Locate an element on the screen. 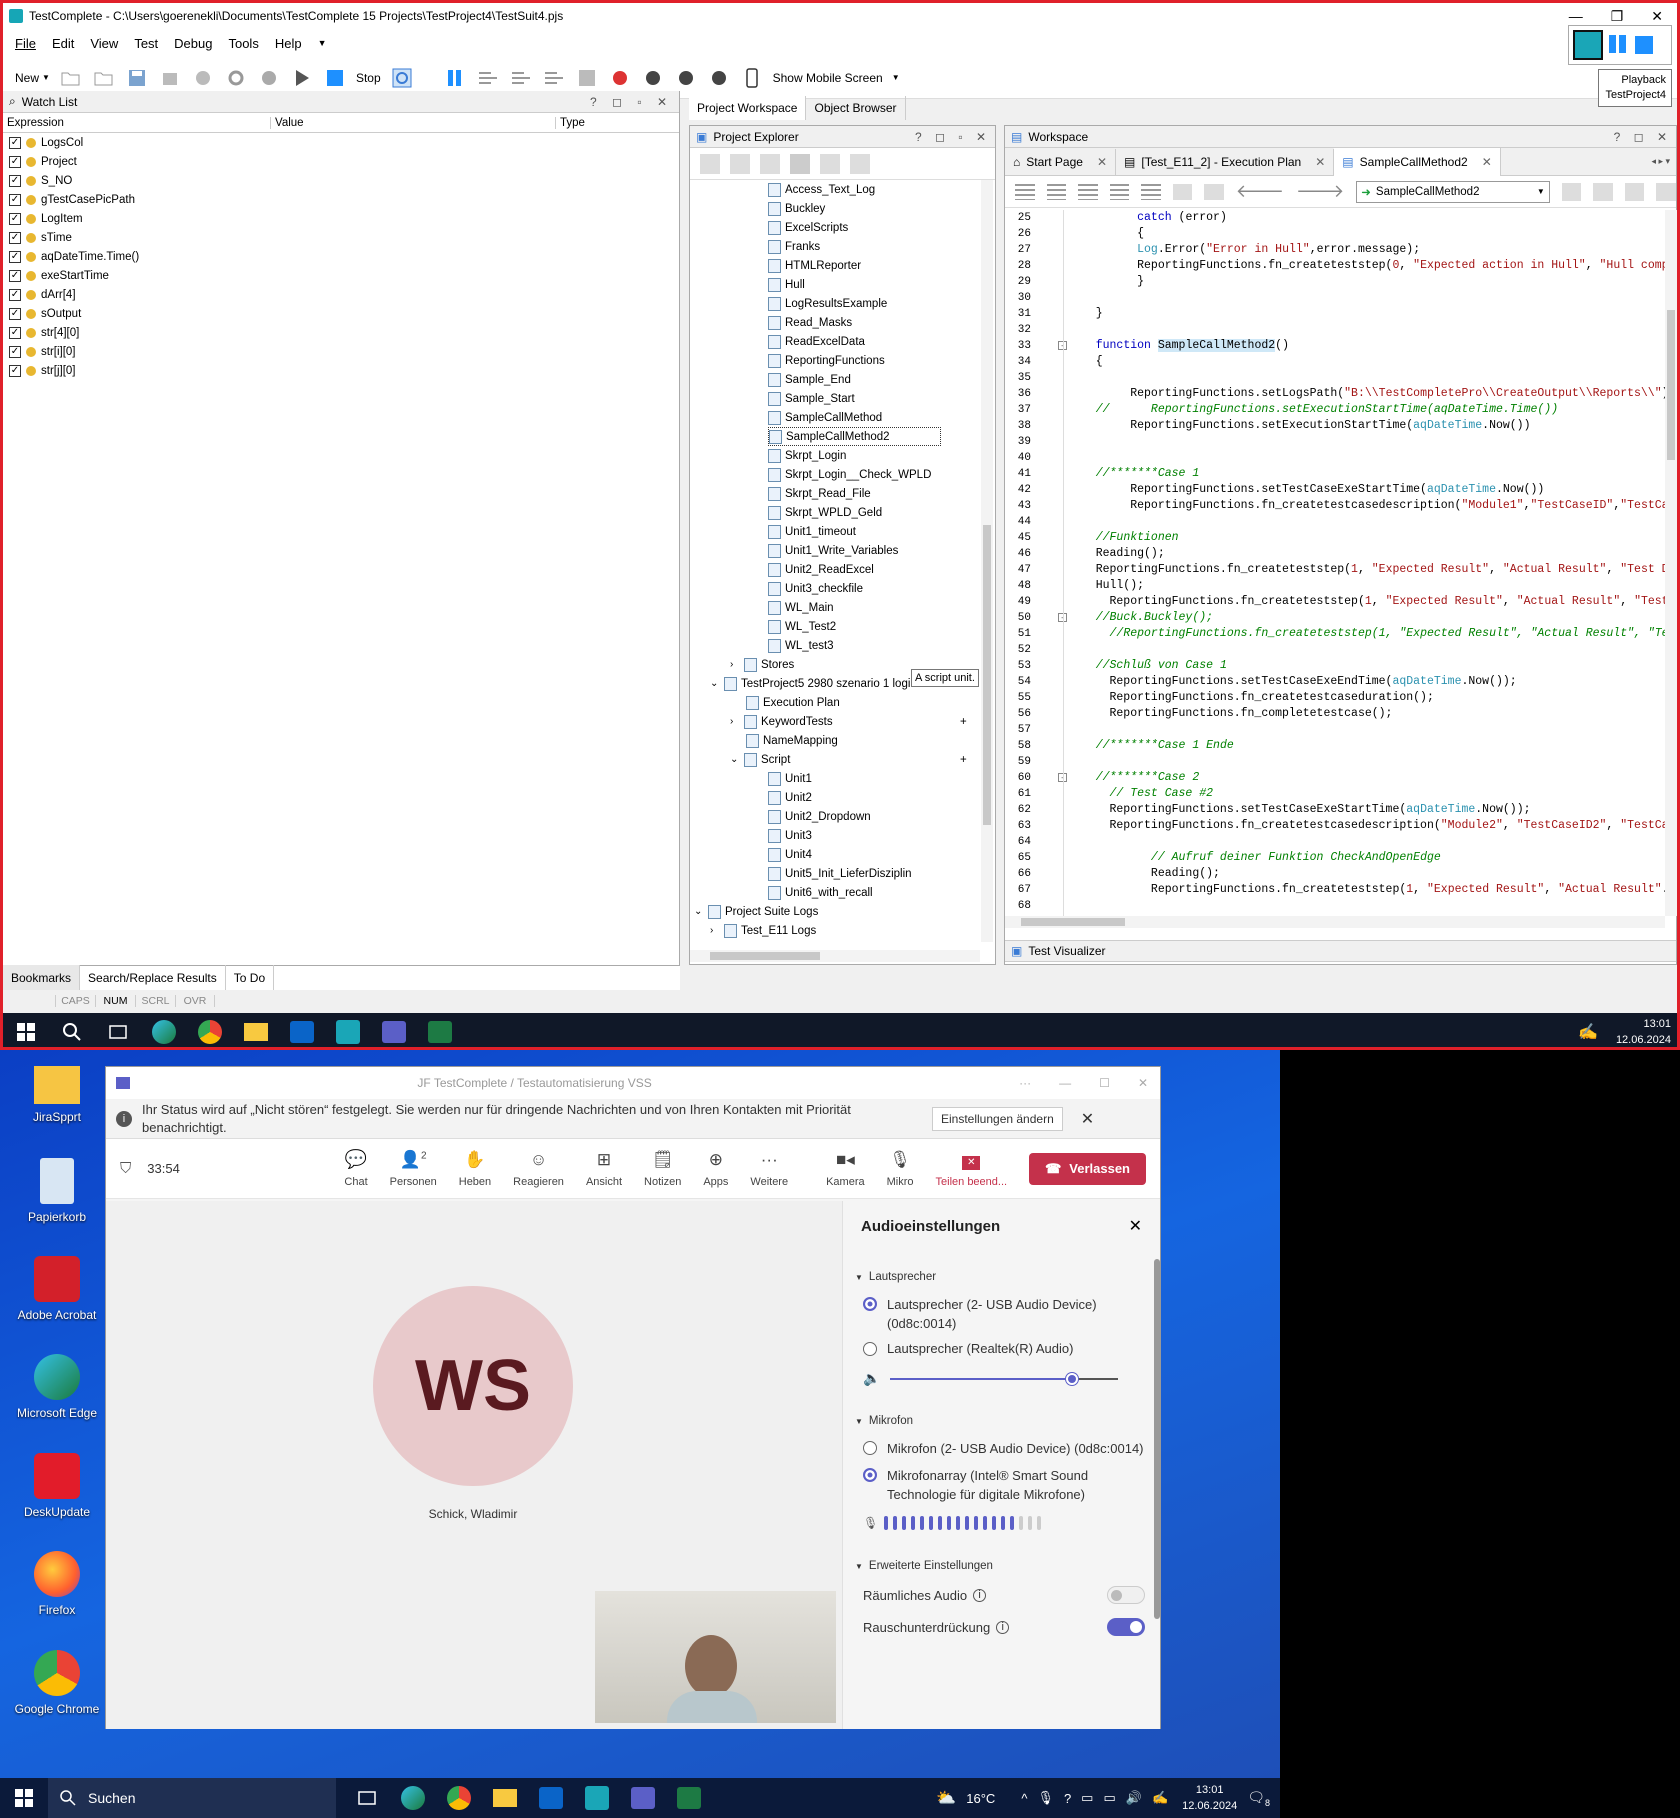 This screenshot has width=1680, height=1818. watch-row: ✓ sTime is located at coordinates (341, 237).